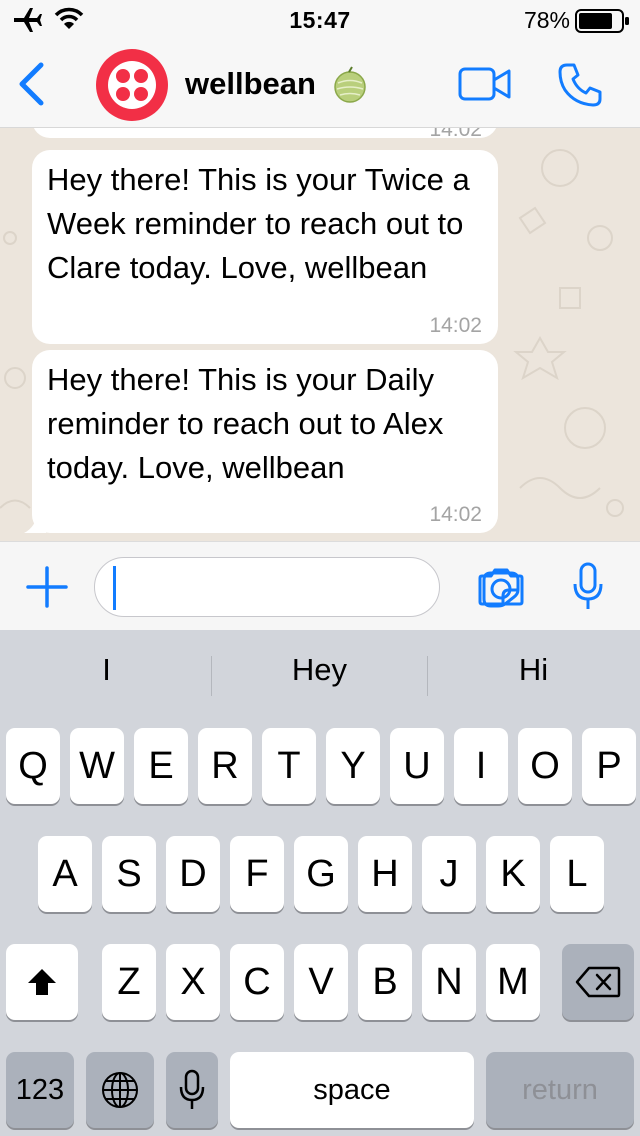  I want to click on predictive-bar: I Hey Hi, so click(320, 673).